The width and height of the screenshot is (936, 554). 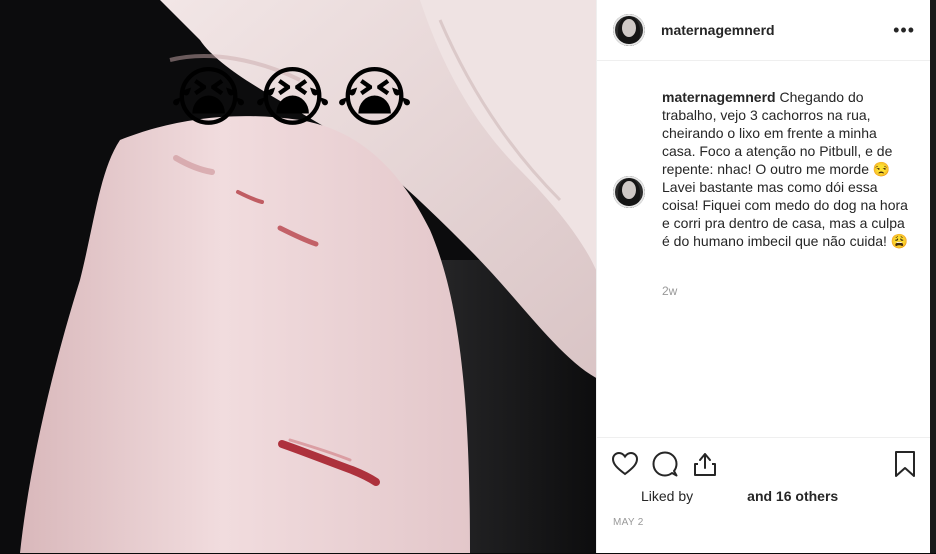 What do you see at coordinates (669, 291) in the screenshot?
I see `time-ago: 2w` at bounding box center [669, 291].